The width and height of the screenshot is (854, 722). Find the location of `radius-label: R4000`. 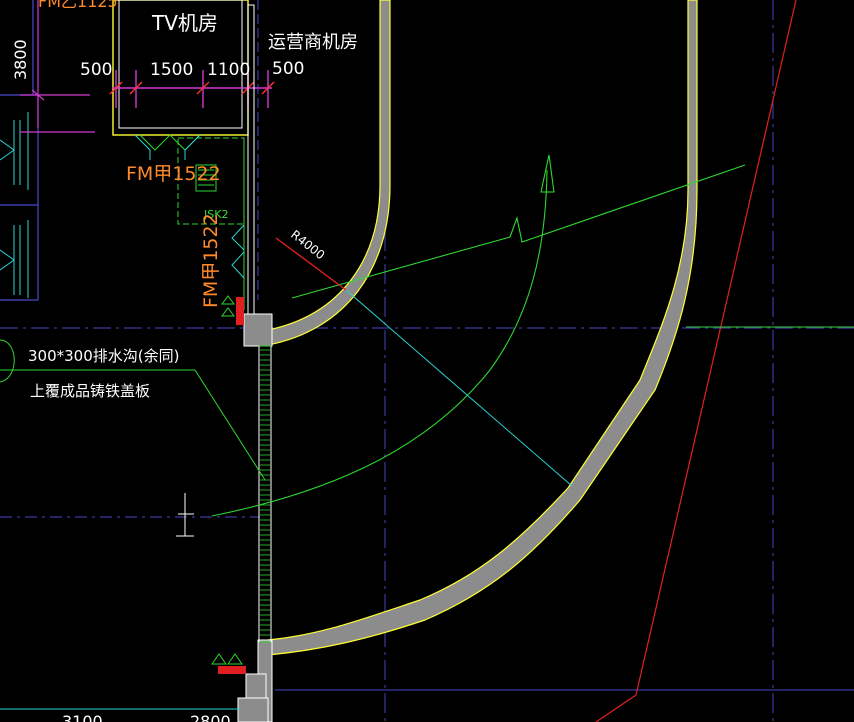

radius-label: R4000 is located at coordinates (307, 244).